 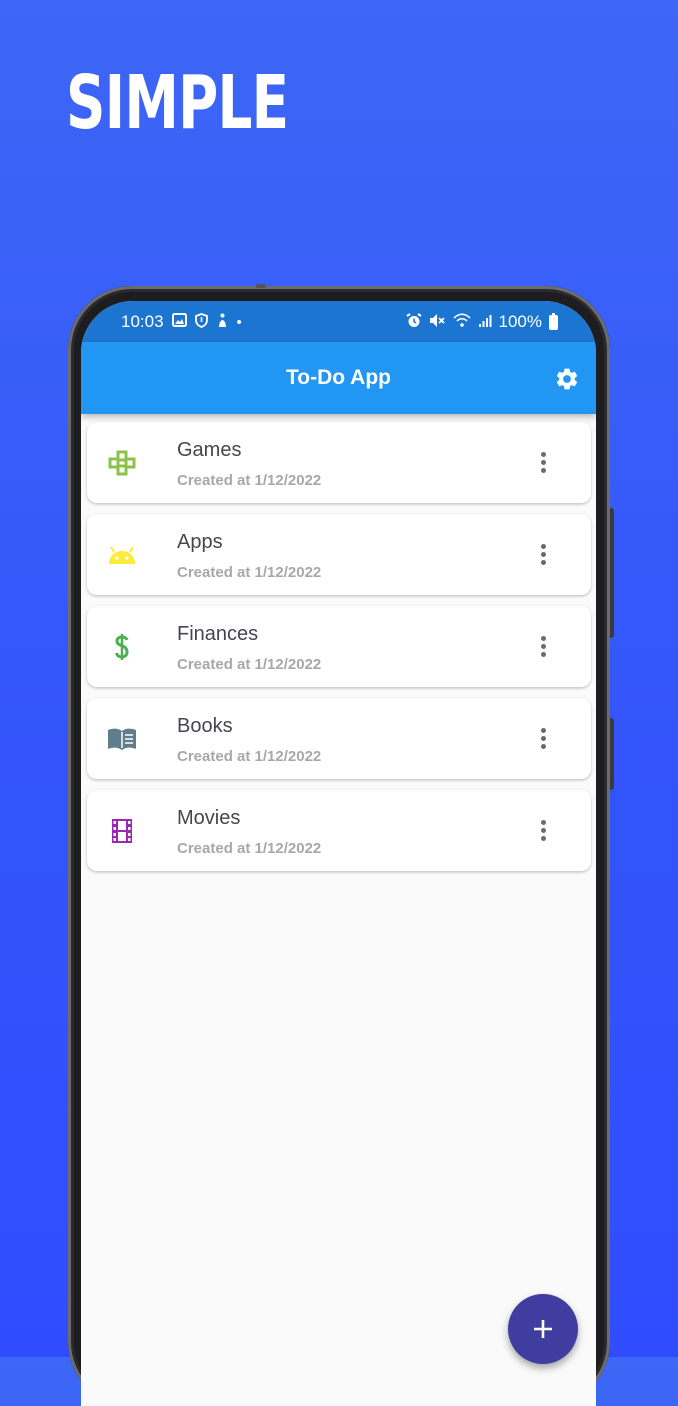 What do you see at coordinates (122, 739) in the screenshot?
I see `book-icon` at bounding box center [122, 739].